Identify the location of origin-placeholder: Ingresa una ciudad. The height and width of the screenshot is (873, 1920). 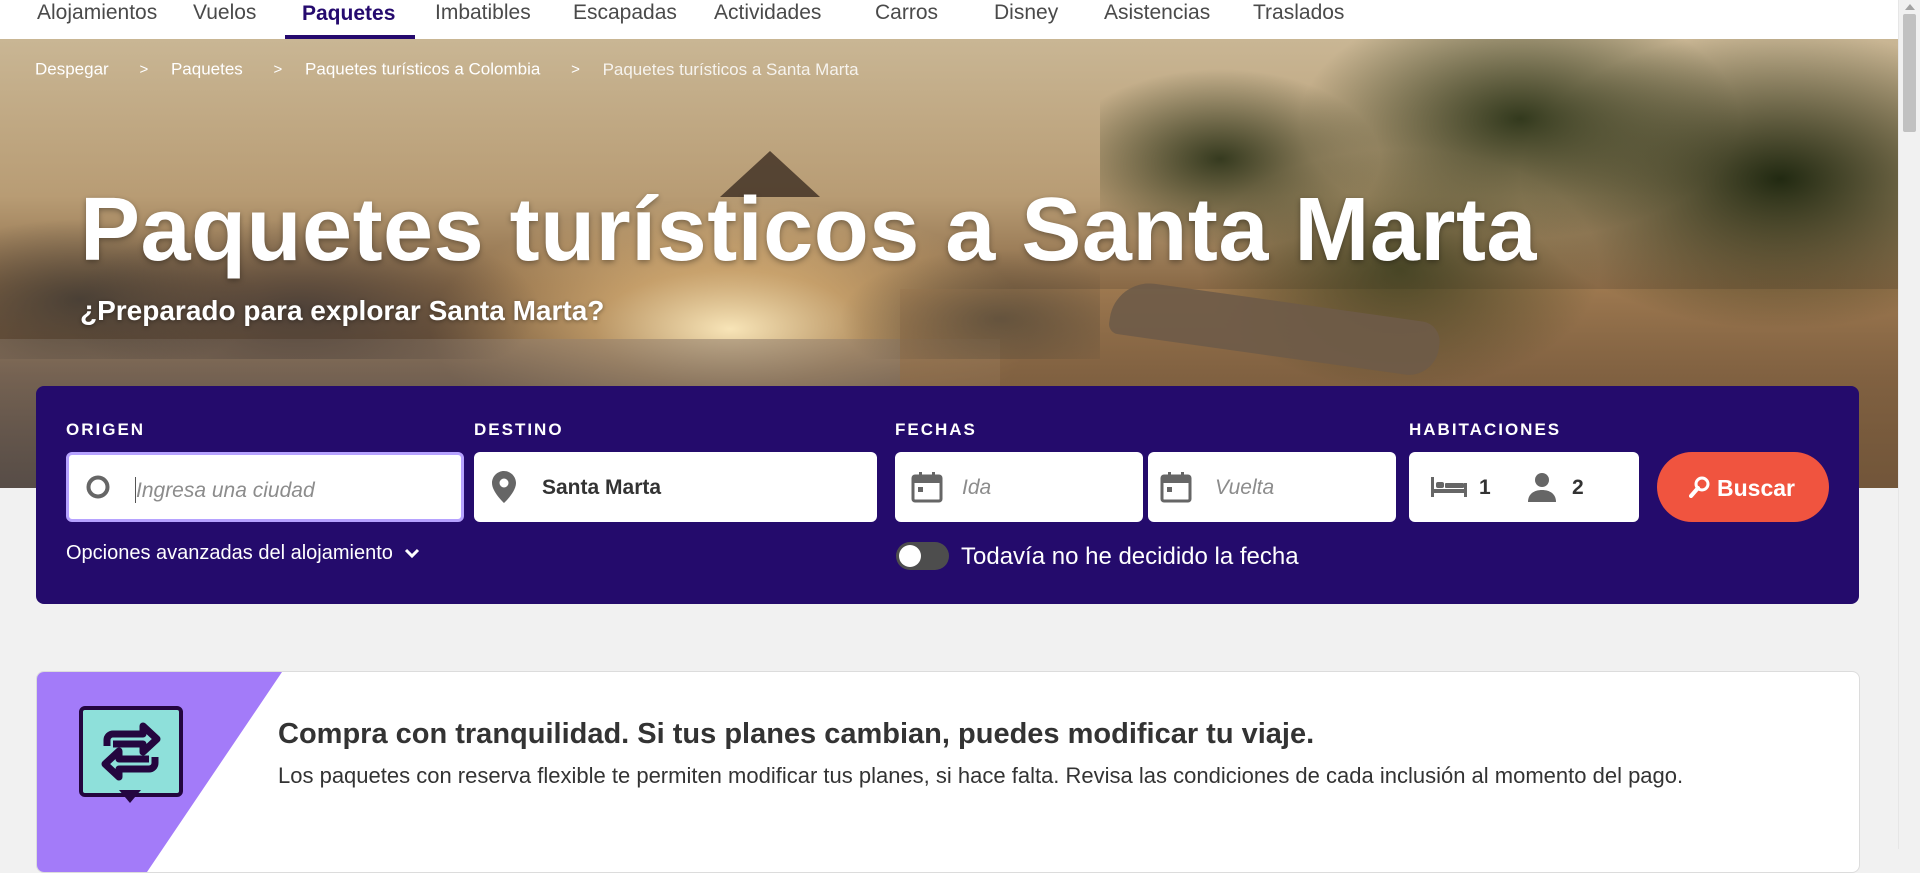
(225, 490).